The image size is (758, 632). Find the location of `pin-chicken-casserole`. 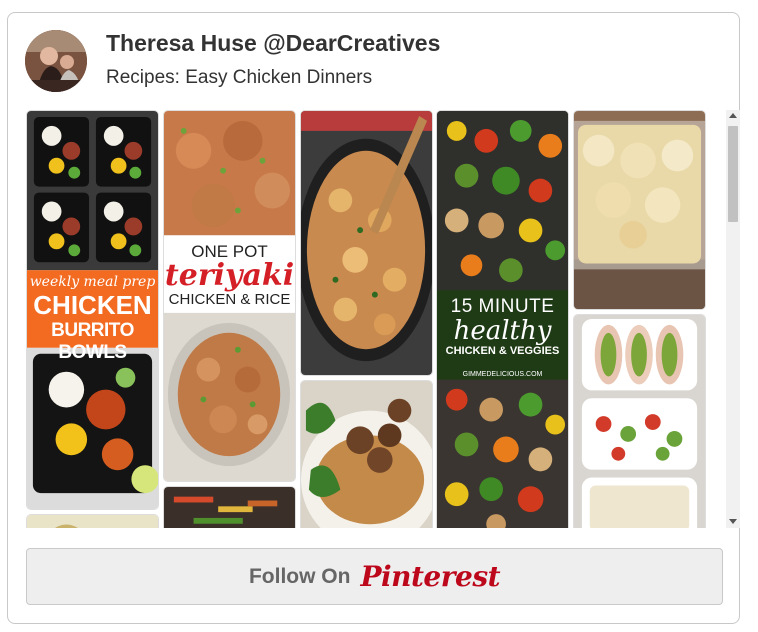

pin-chicken-casserole is located at coordinates (639, 210).